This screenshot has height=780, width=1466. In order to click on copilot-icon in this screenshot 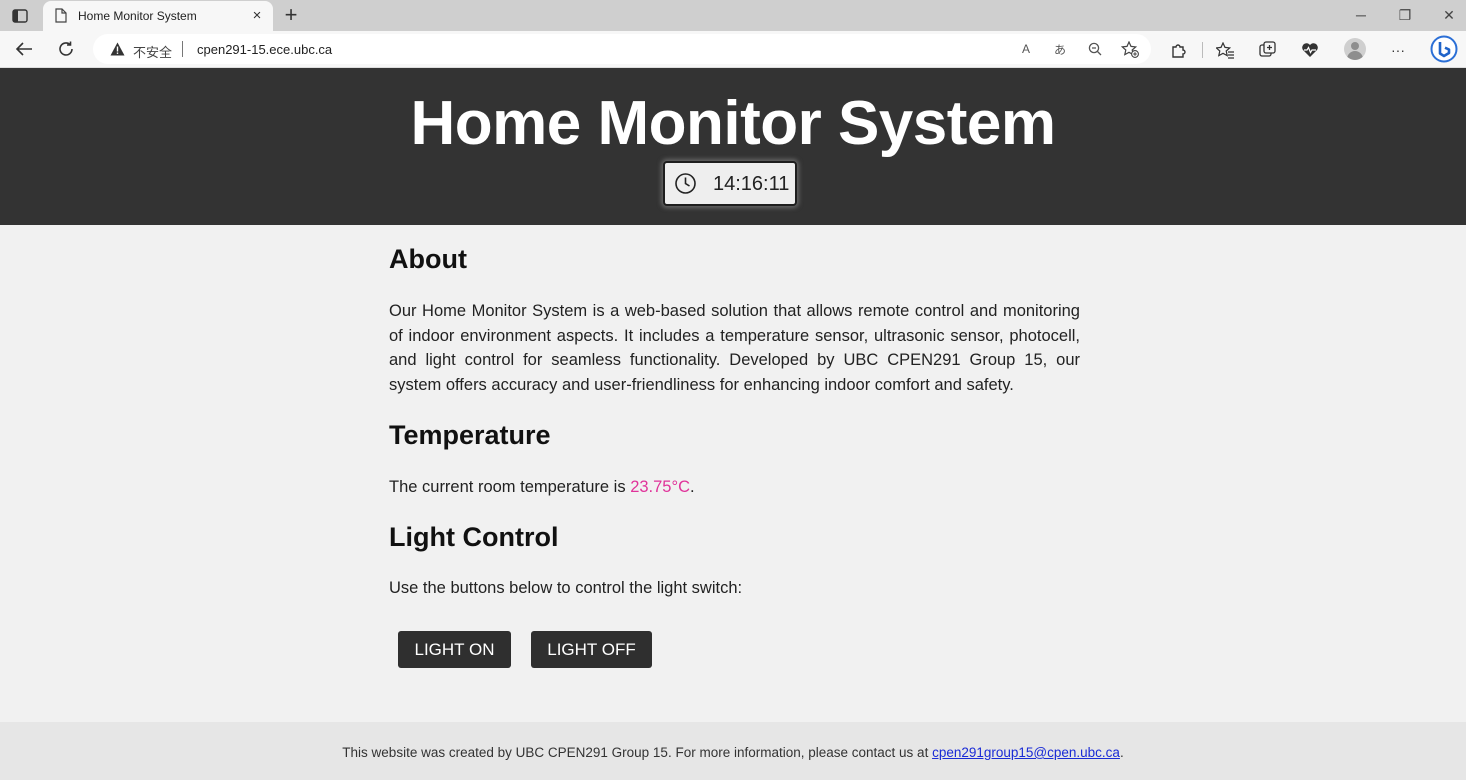, I will do `click(1444, 49)`.